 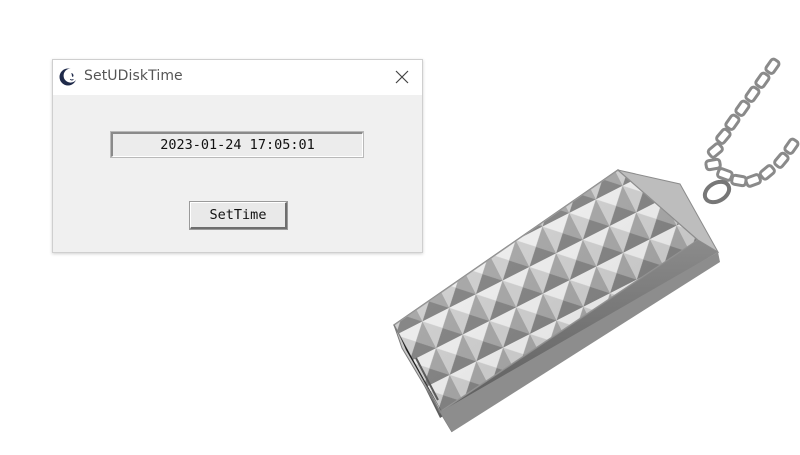 I want to click on chain, so click(x=752, y=122).